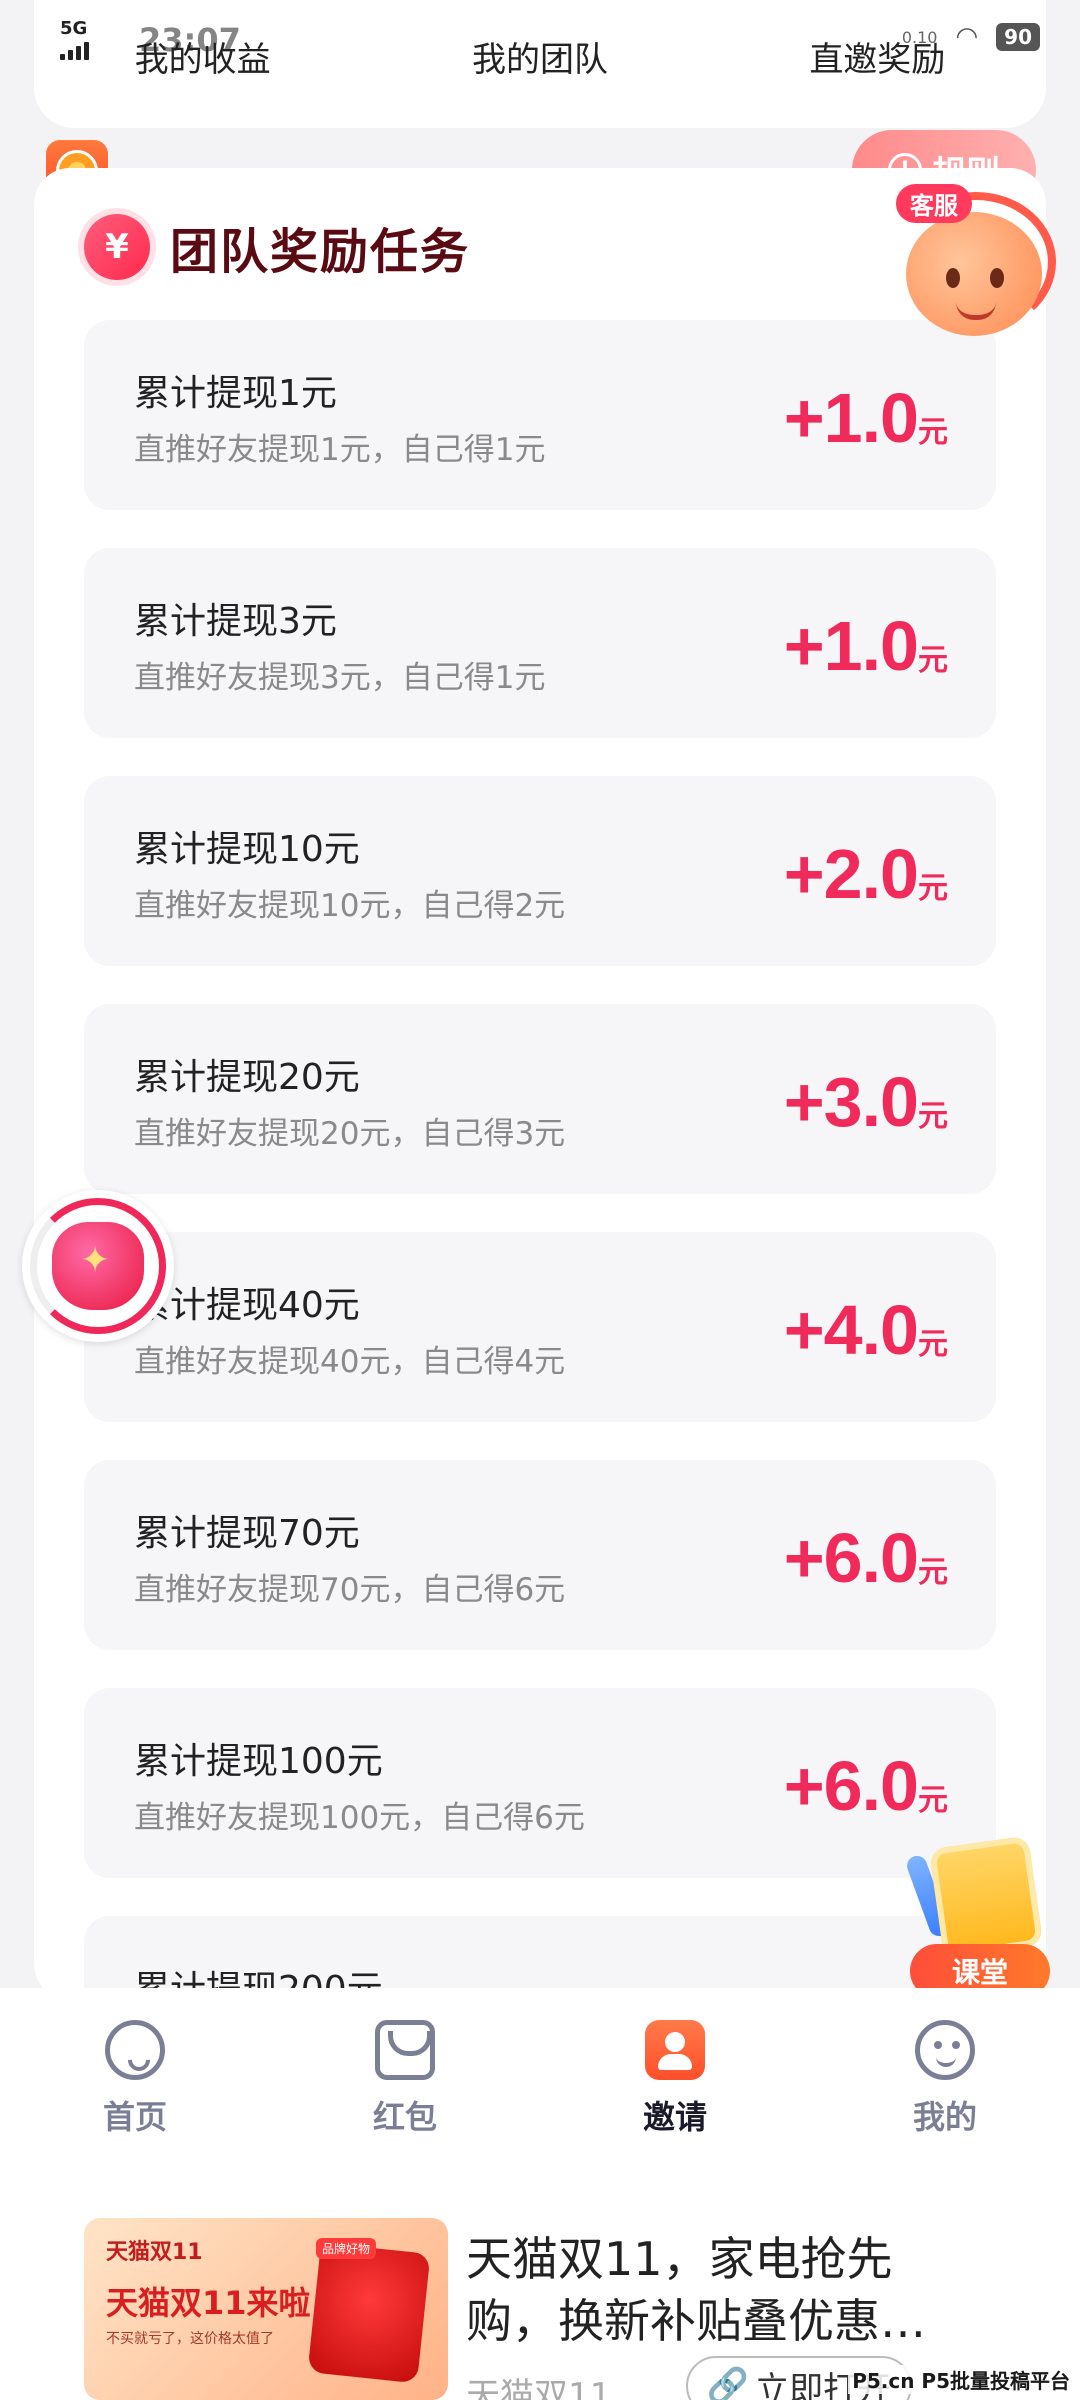  I want to click on nav-red-packet-label: 红包, so click(404, 2117).